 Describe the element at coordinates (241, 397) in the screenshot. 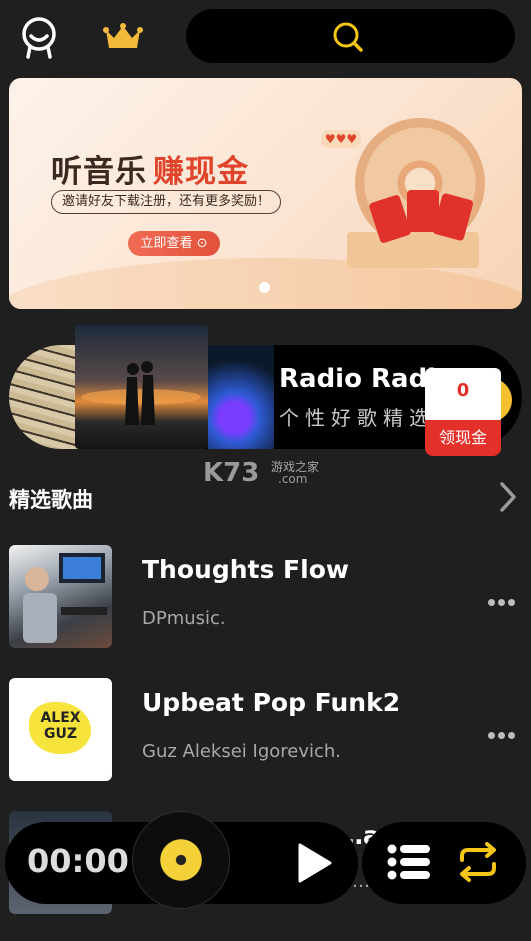

I see `radio-thumb-concert` at that location.